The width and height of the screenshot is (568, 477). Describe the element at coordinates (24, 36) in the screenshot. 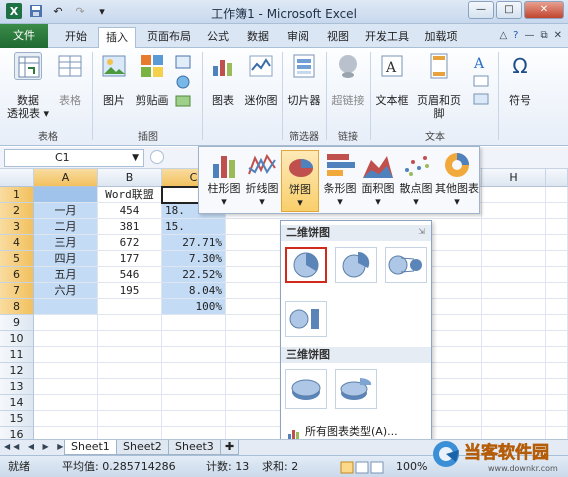

I see `tab-file: 文件` at that location.